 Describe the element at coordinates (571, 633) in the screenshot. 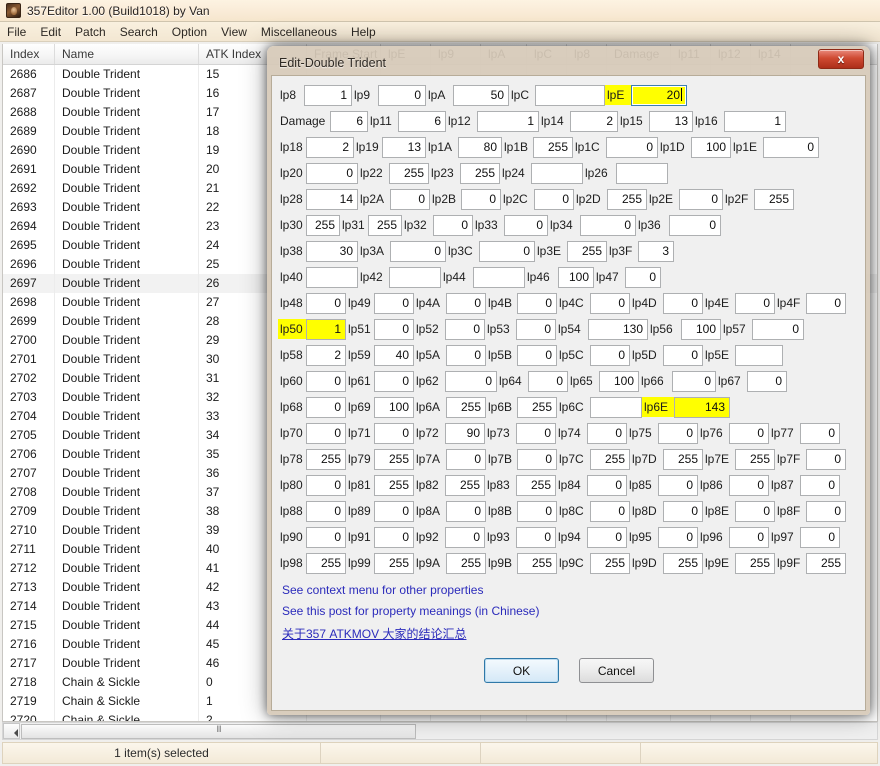

I see `info-link: 关于357 ATKMOV 大家的结论汇总` at that location.